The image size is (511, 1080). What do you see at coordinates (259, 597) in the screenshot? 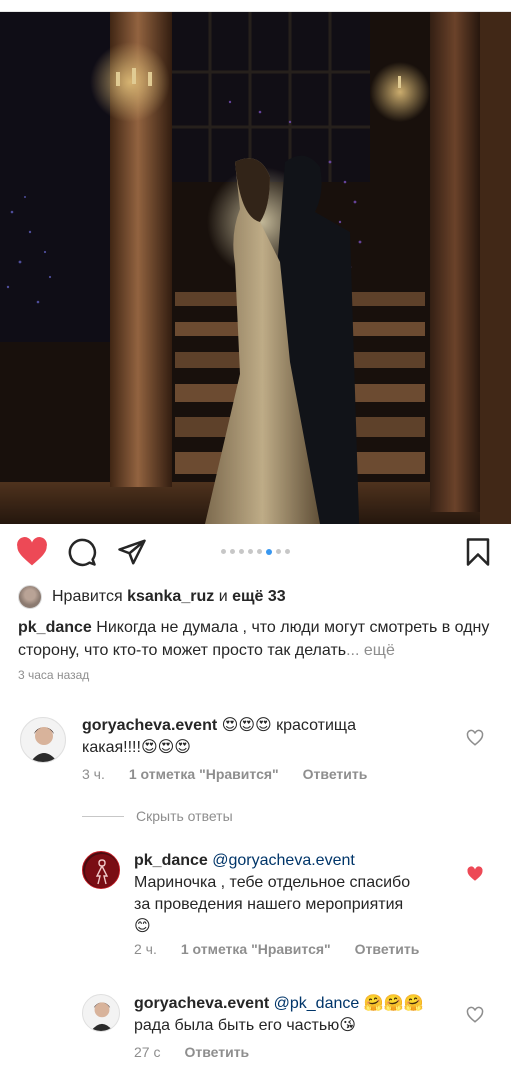
I see `likes-others: ещё 33` at bounding box center [259, 597].